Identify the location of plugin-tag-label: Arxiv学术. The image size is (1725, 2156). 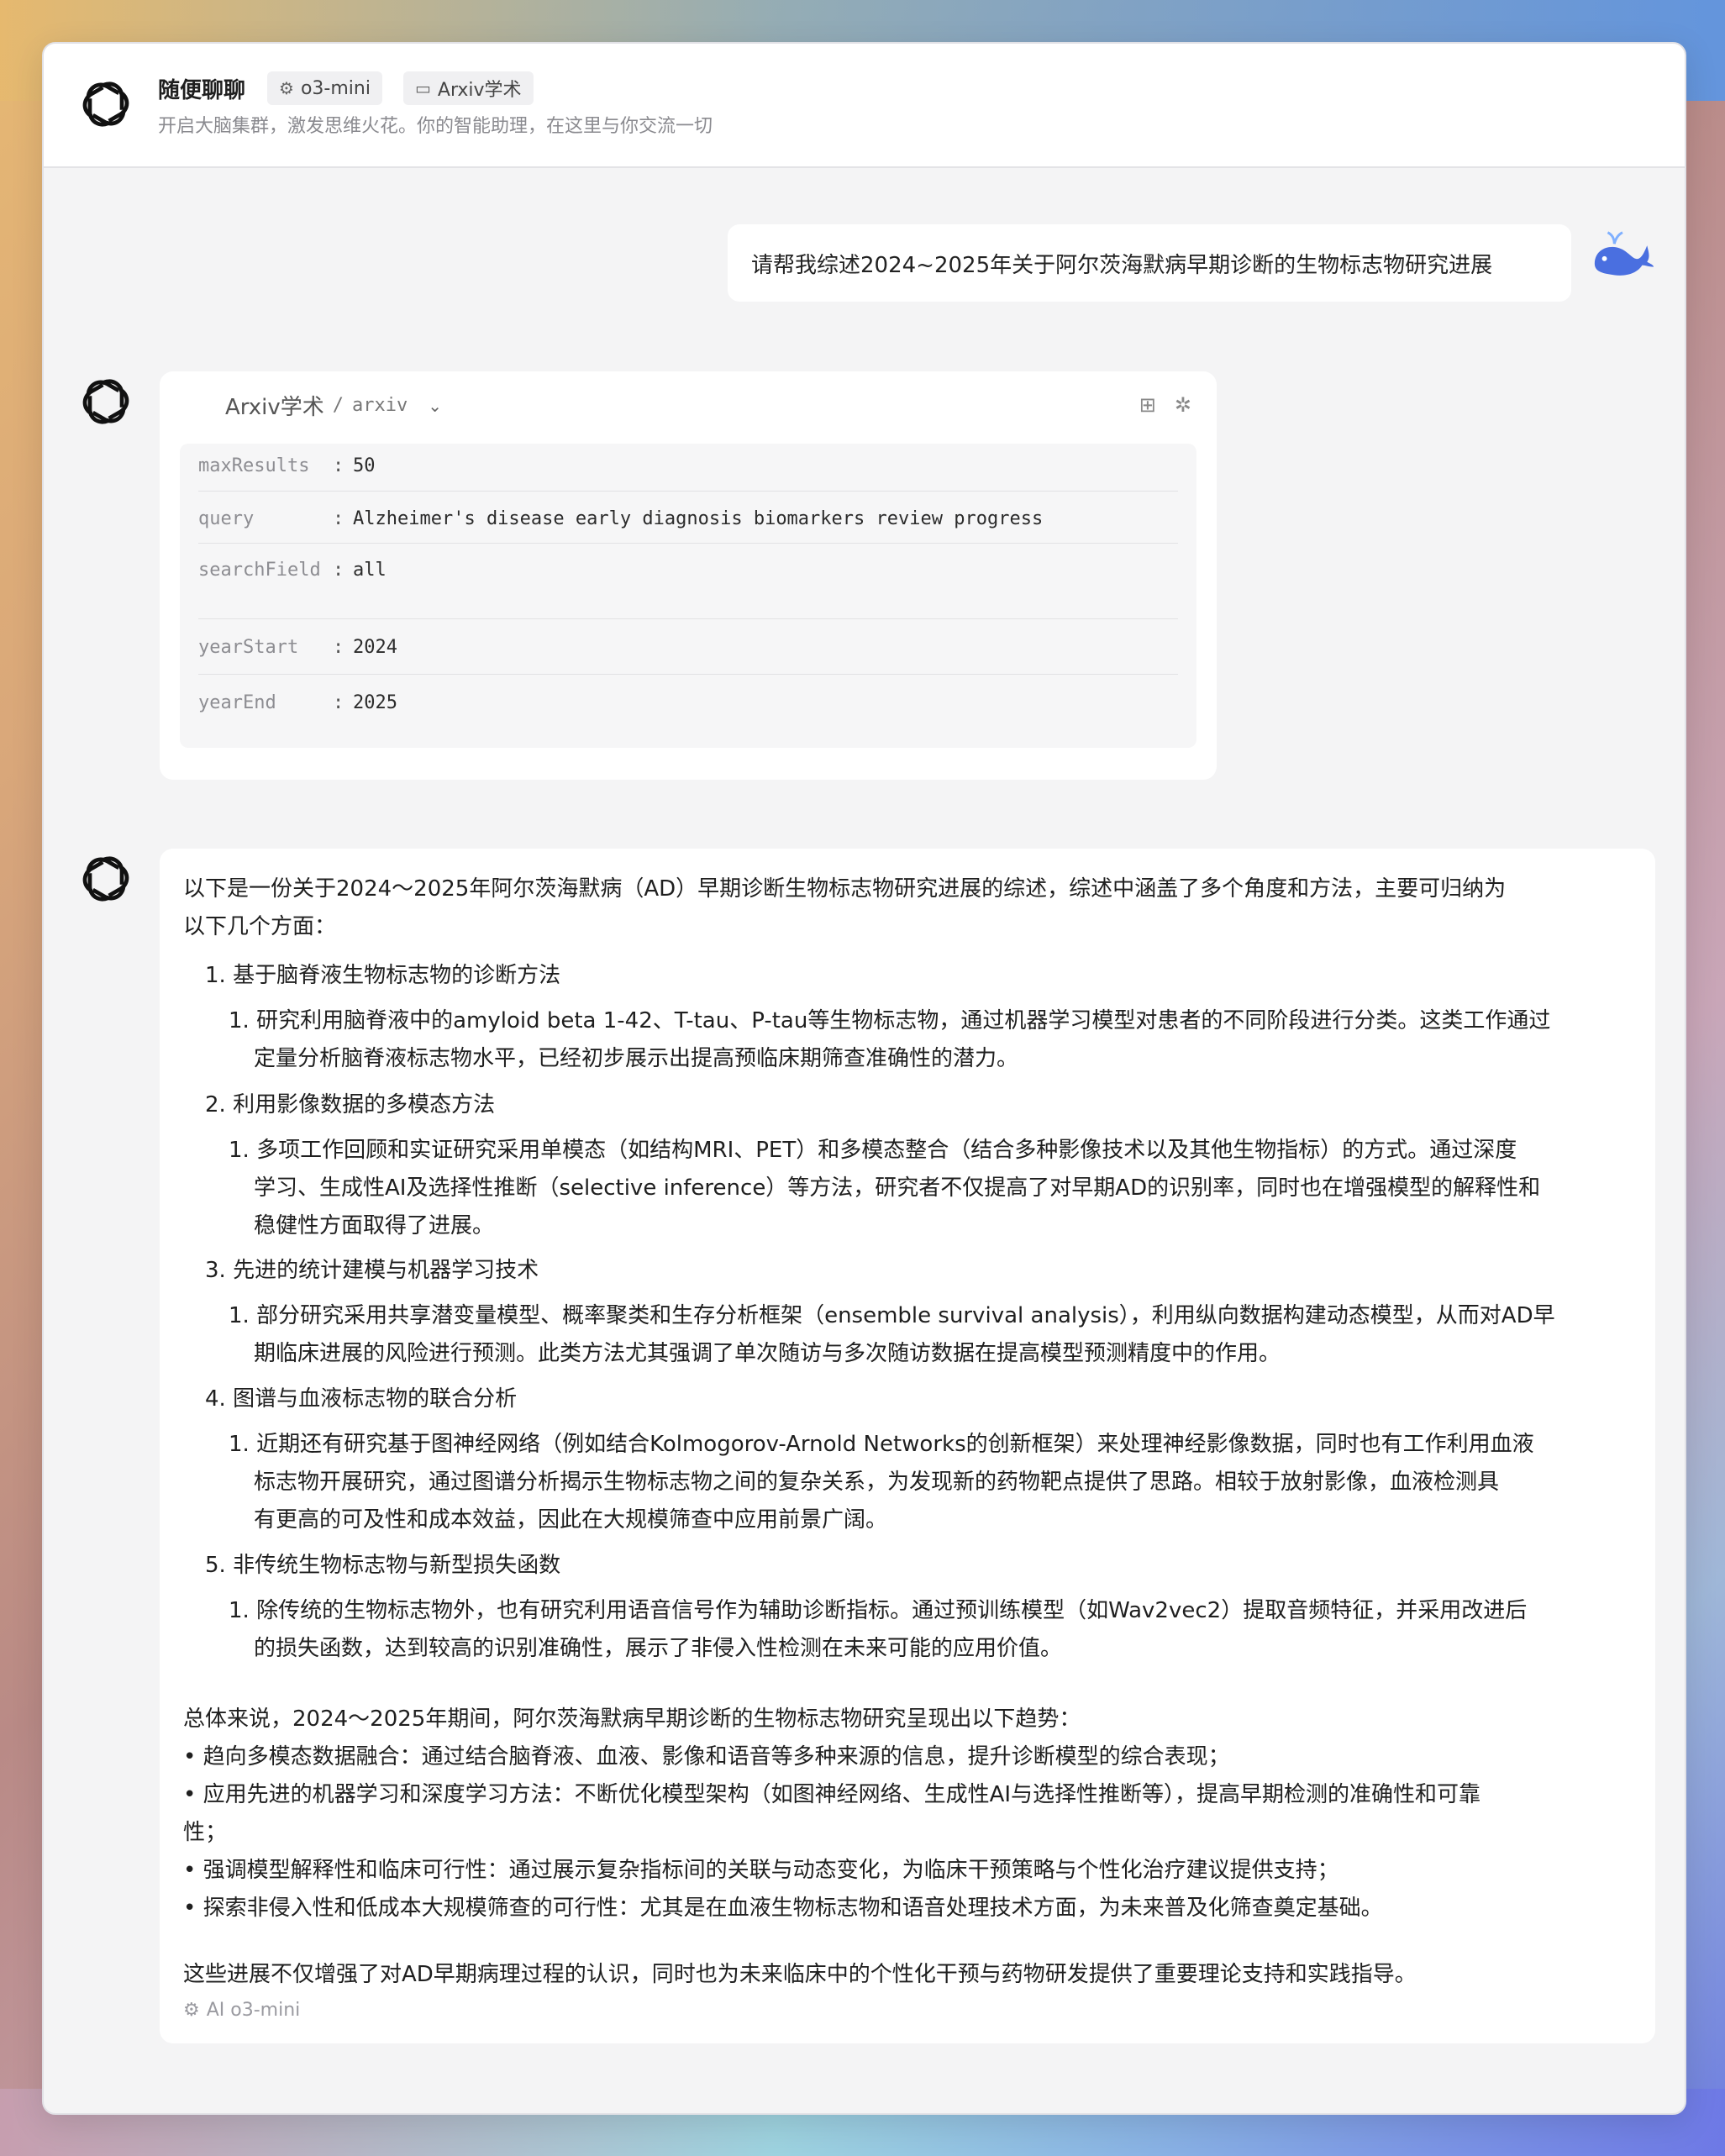
(480, 90).